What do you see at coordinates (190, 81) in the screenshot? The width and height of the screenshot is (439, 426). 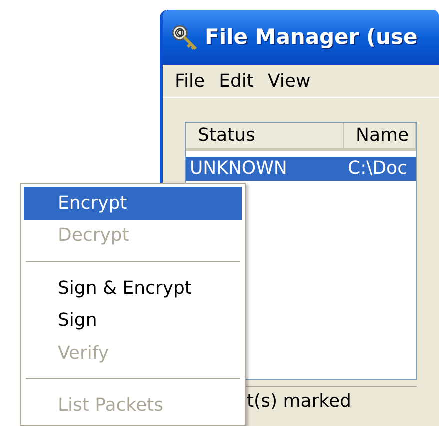 I see `menu-item: File` at bounding box center [190, 81].